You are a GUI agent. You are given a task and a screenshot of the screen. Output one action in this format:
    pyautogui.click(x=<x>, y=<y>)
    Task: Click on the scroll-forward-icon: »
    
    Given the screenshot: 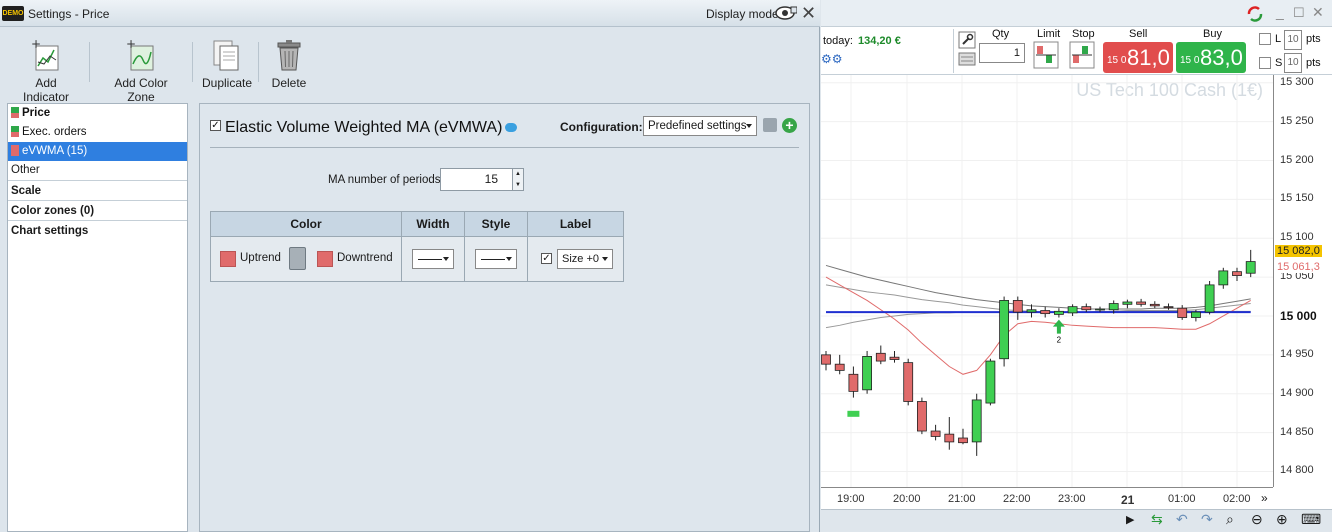 What is the action you would take?
    pyautogui.click(x=1264, y=498)
    